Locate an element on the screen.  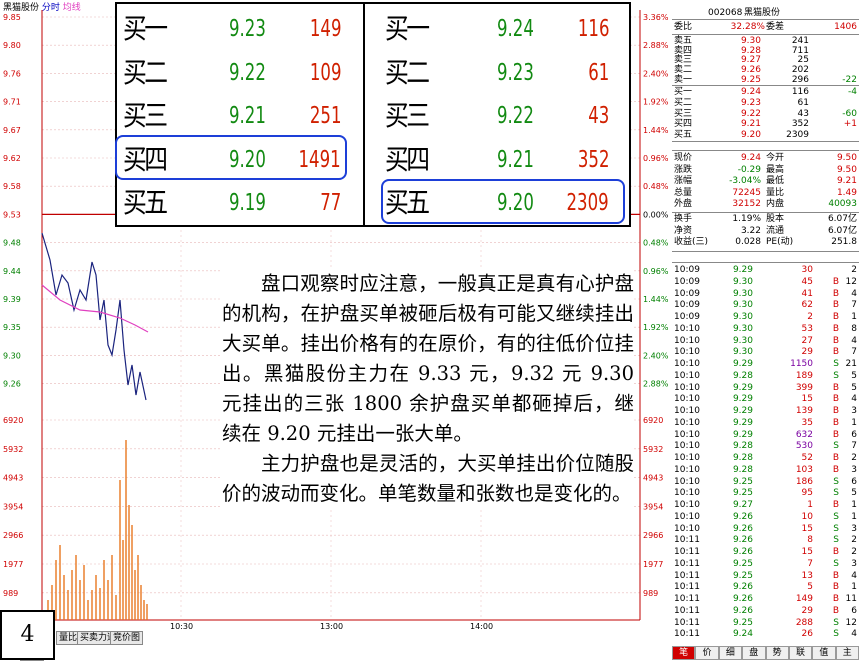
tick-count: 11 is located at coordinates (851, 599).